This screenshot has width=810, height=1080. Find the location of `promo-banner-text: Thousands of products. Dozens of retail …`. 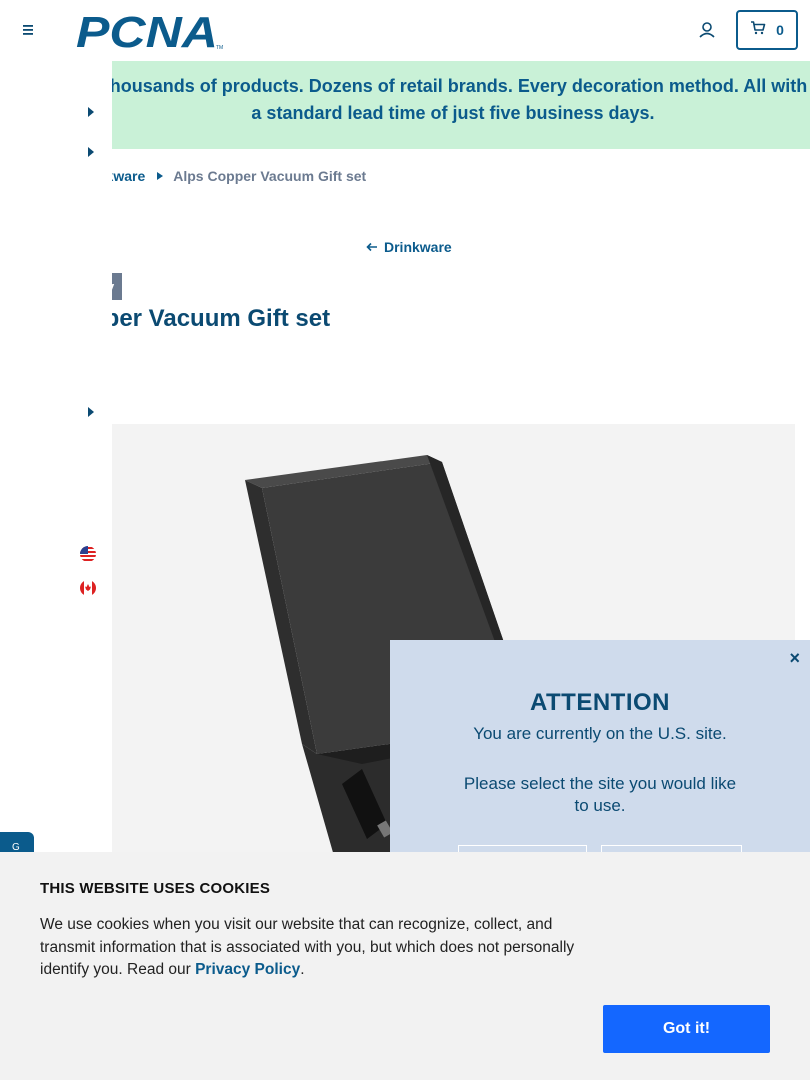

promo-banner-text: Thousands of products. Dozens of retail … is located at coordinates (453, 99).